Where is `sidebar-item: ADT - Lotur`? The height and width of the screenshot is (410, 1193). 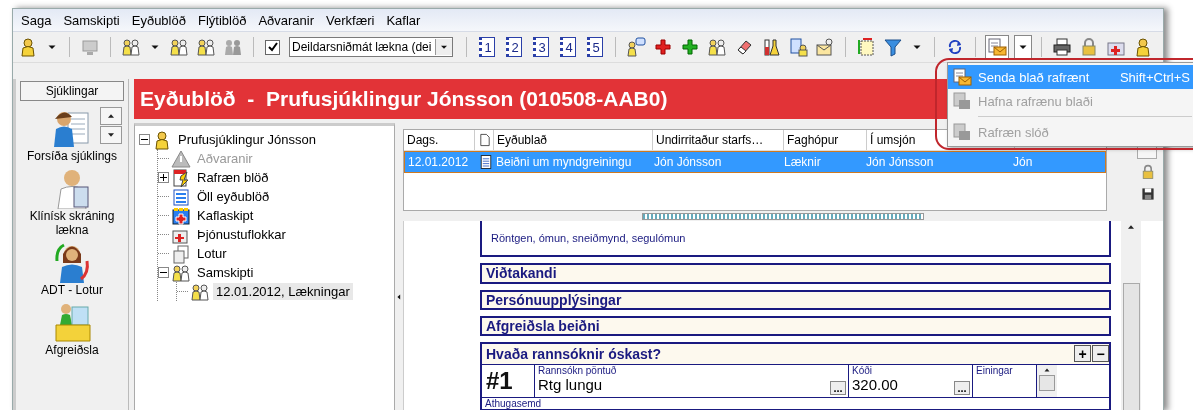
sidebar-item: ADT - Lotur is located at coordinates (72, 269).